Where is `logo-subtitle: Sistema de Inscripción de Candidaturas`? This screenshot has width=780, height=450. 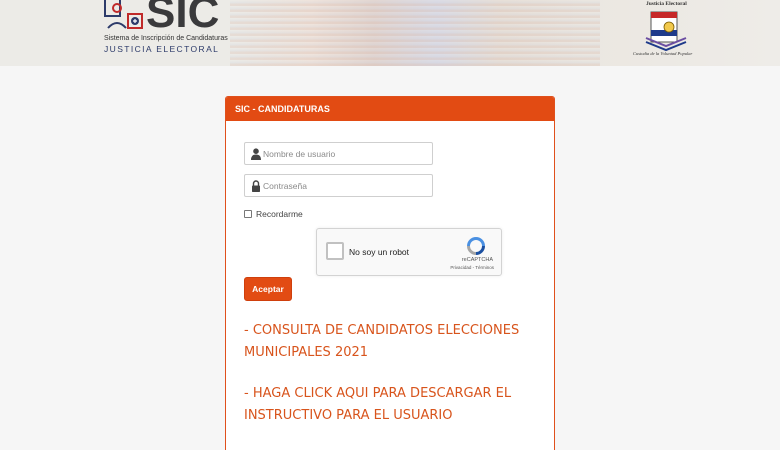 logo-subtitle: Sistema de Inscripción de Candidaturas is located at coordinates (166, 38).